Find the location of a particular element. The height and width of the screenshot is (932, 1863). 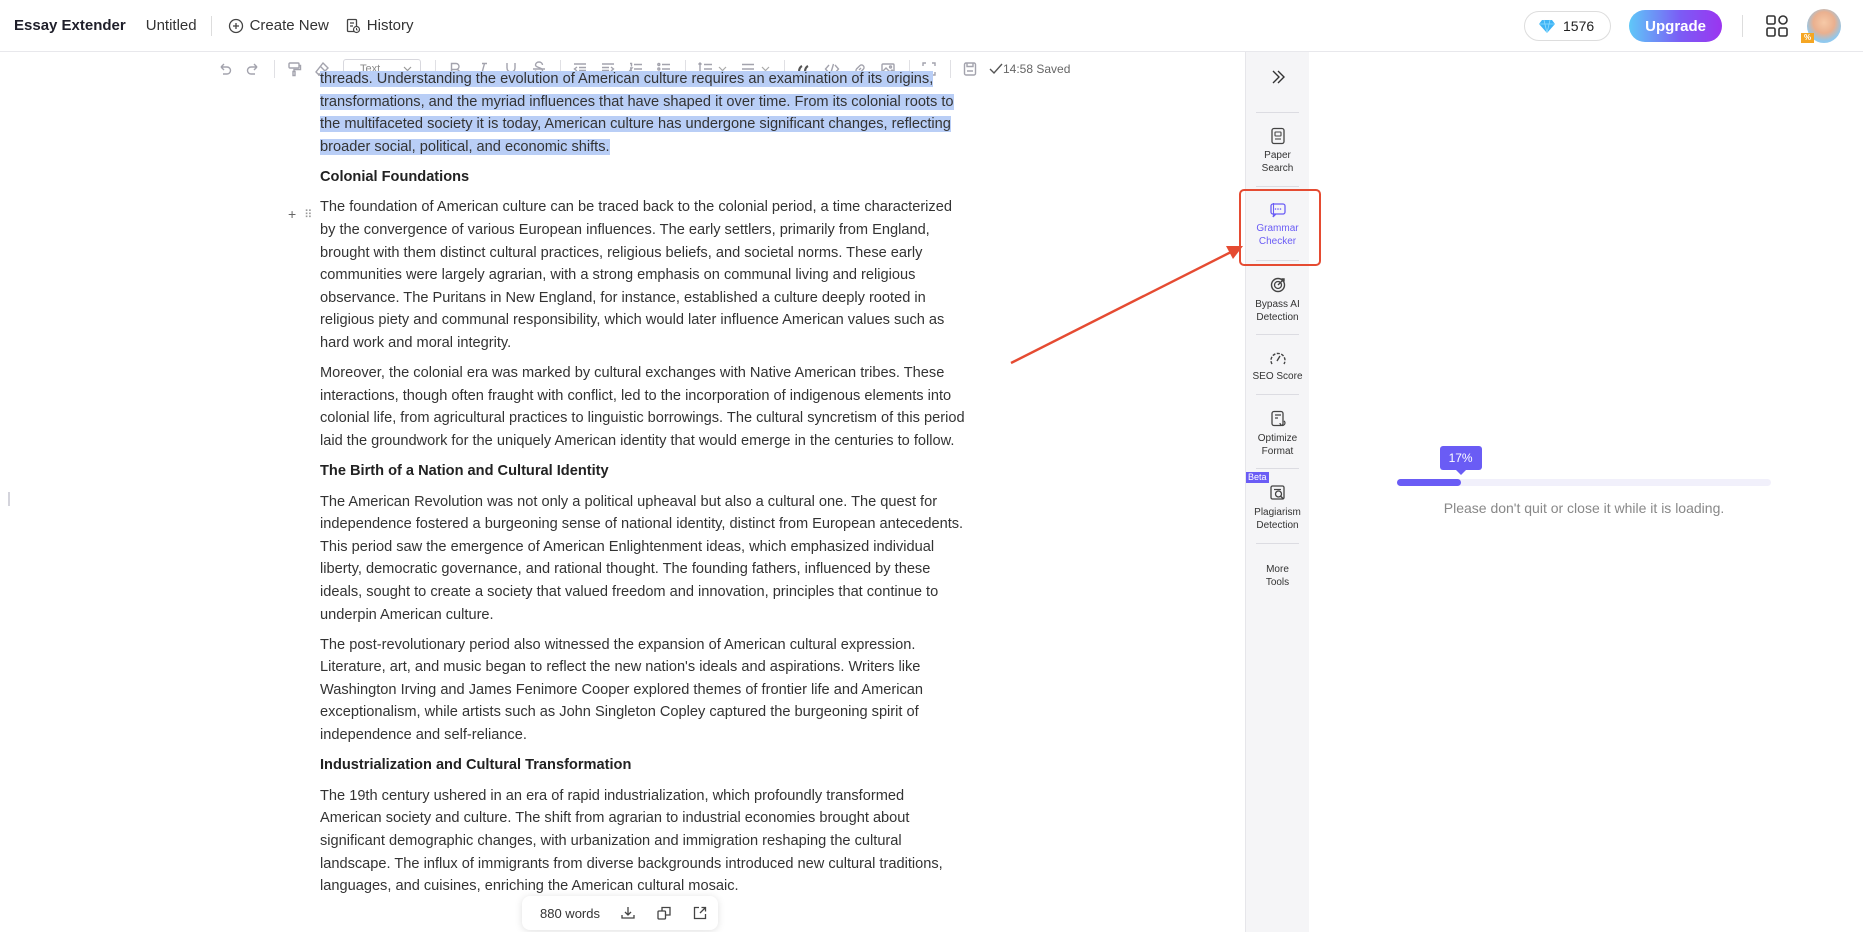

progress-fill is located at coordinates (1429, 482).